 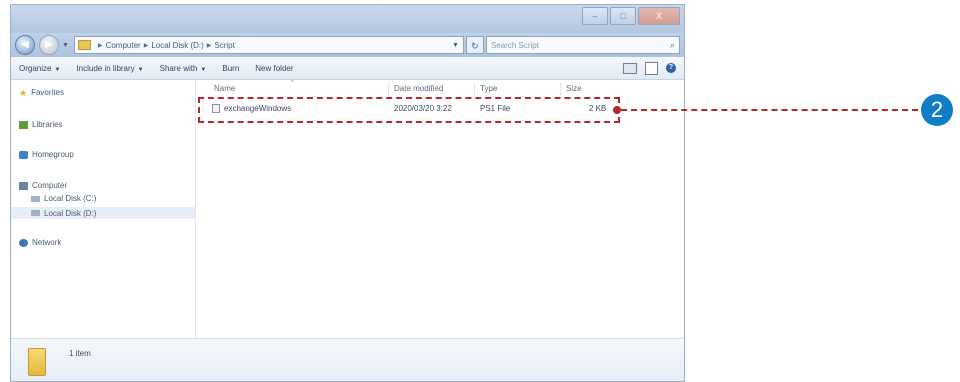 I want to click on address-dropdown-icon: ▼, so click(x=455, y=45).